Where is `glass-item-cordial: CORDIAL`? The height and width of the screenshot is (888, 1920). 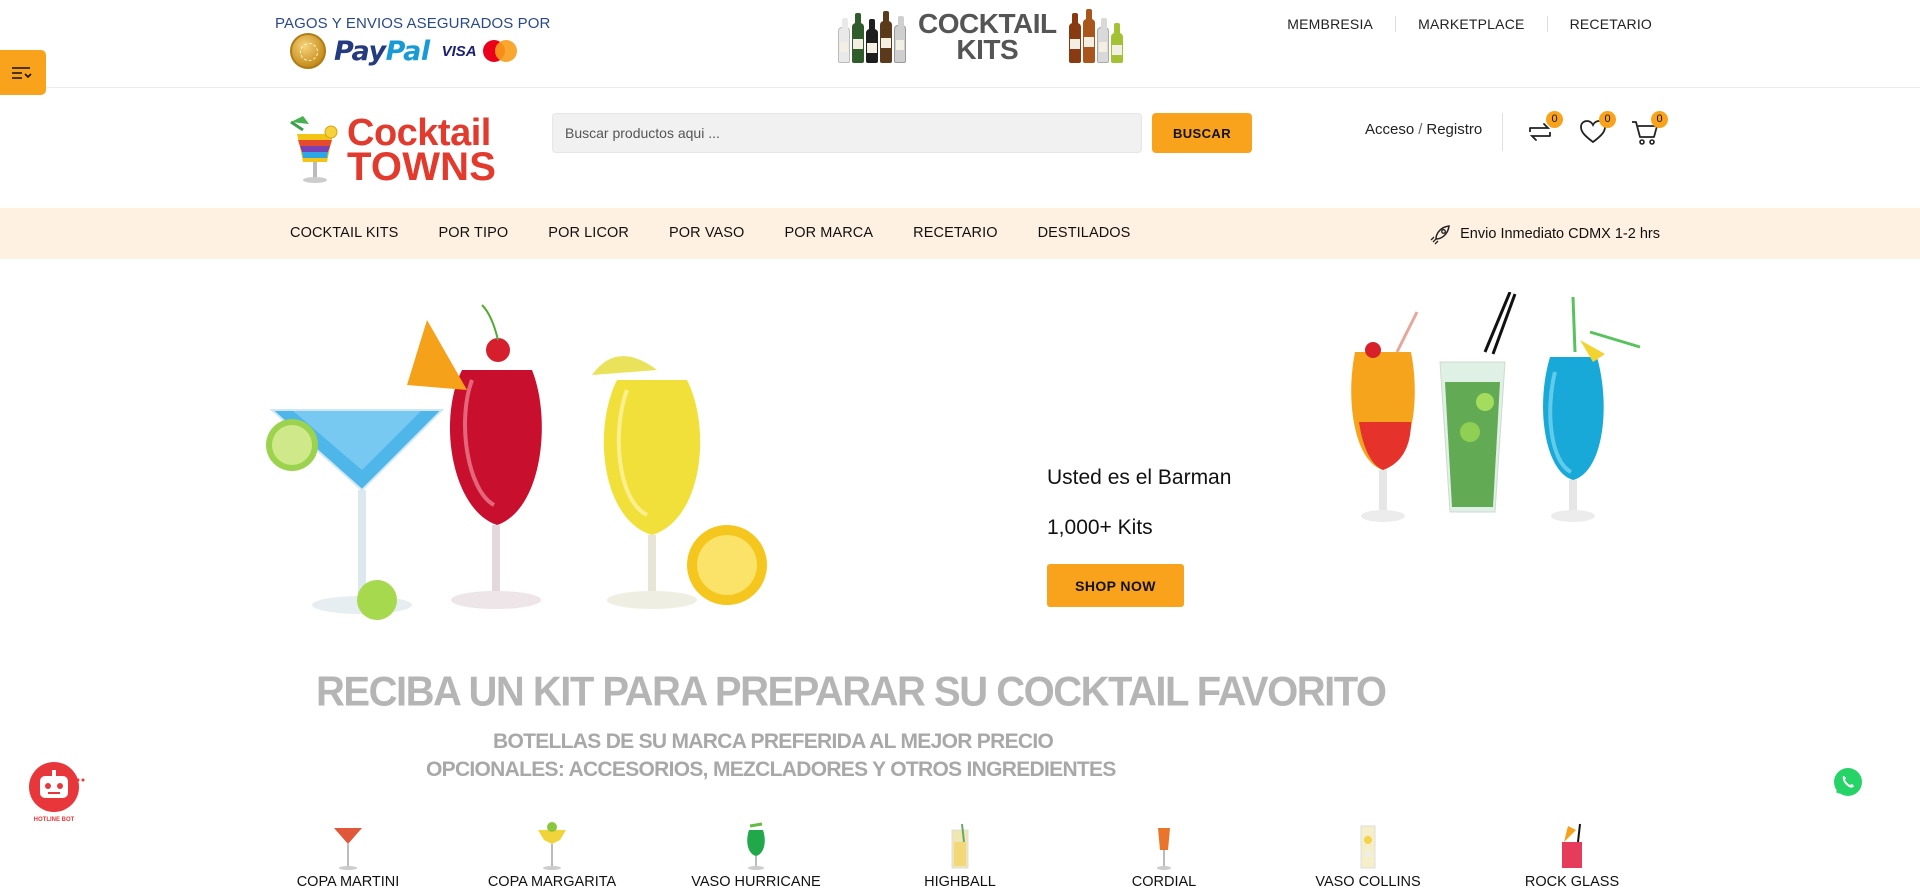
glass-item-cordial: CORDIAL is located at coordinates (1164, 854).